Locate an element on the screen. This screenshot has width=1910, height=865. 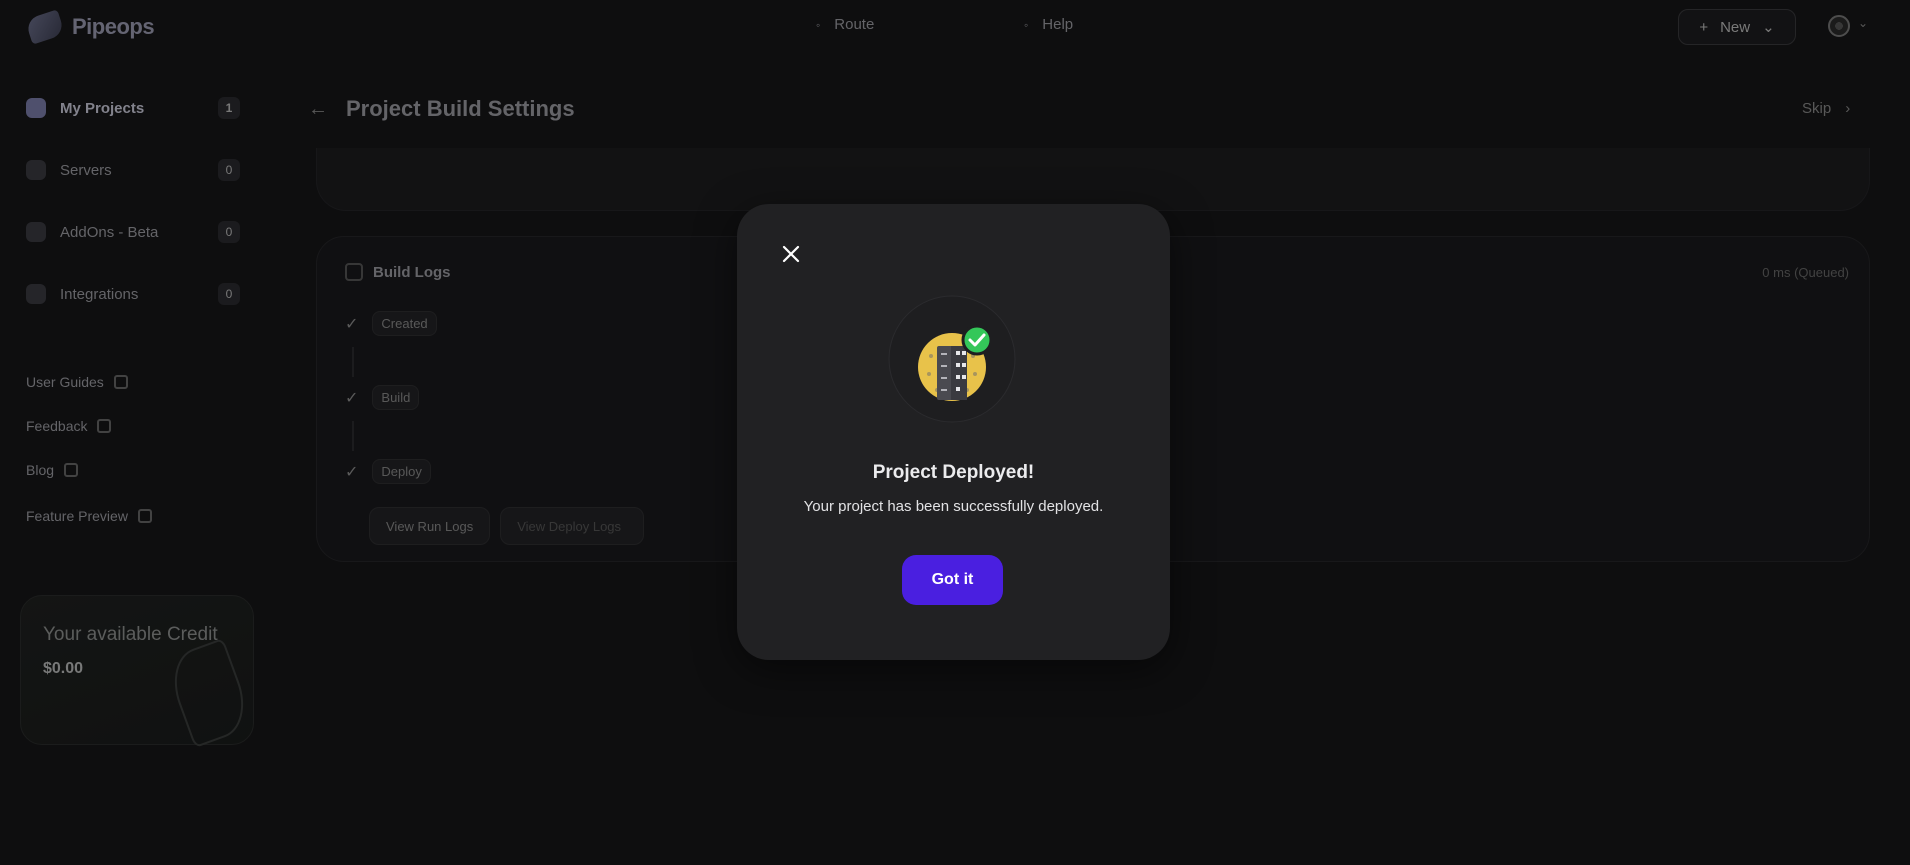
deployed-server-icon is located at coordinates (952, 359).